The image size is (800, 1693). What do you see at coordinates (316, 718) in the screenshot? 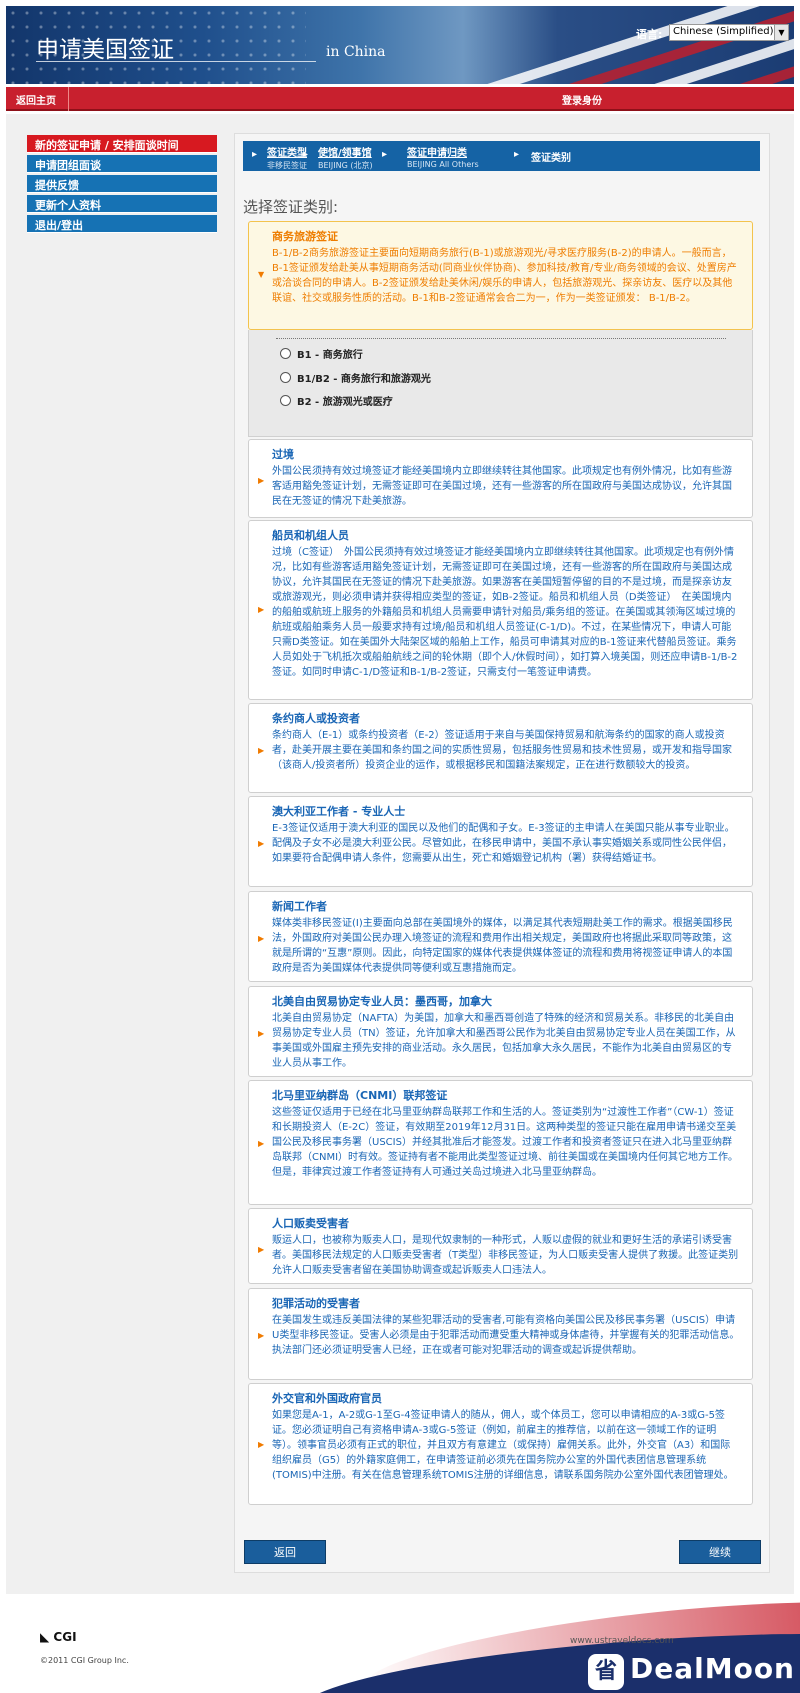
I see `visa-card-title: 条约商人或投资者` at bounding box center [316, 718].